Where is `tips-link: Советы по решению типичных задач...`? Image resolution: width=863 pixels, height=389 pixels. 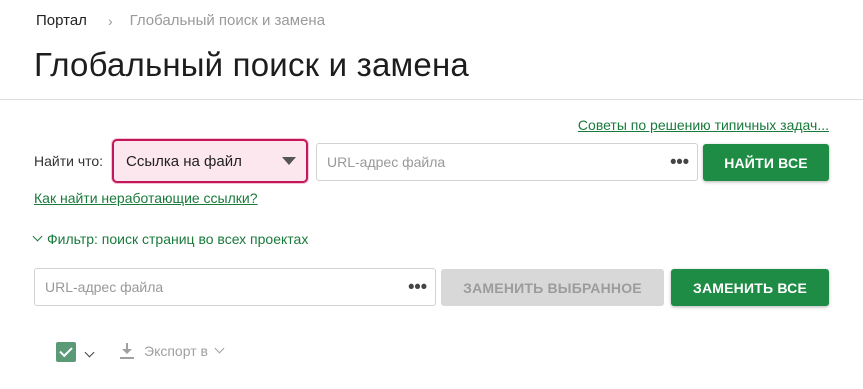 tips-link: Советы по решению типичных задач... is located at coordinates (703, 125).